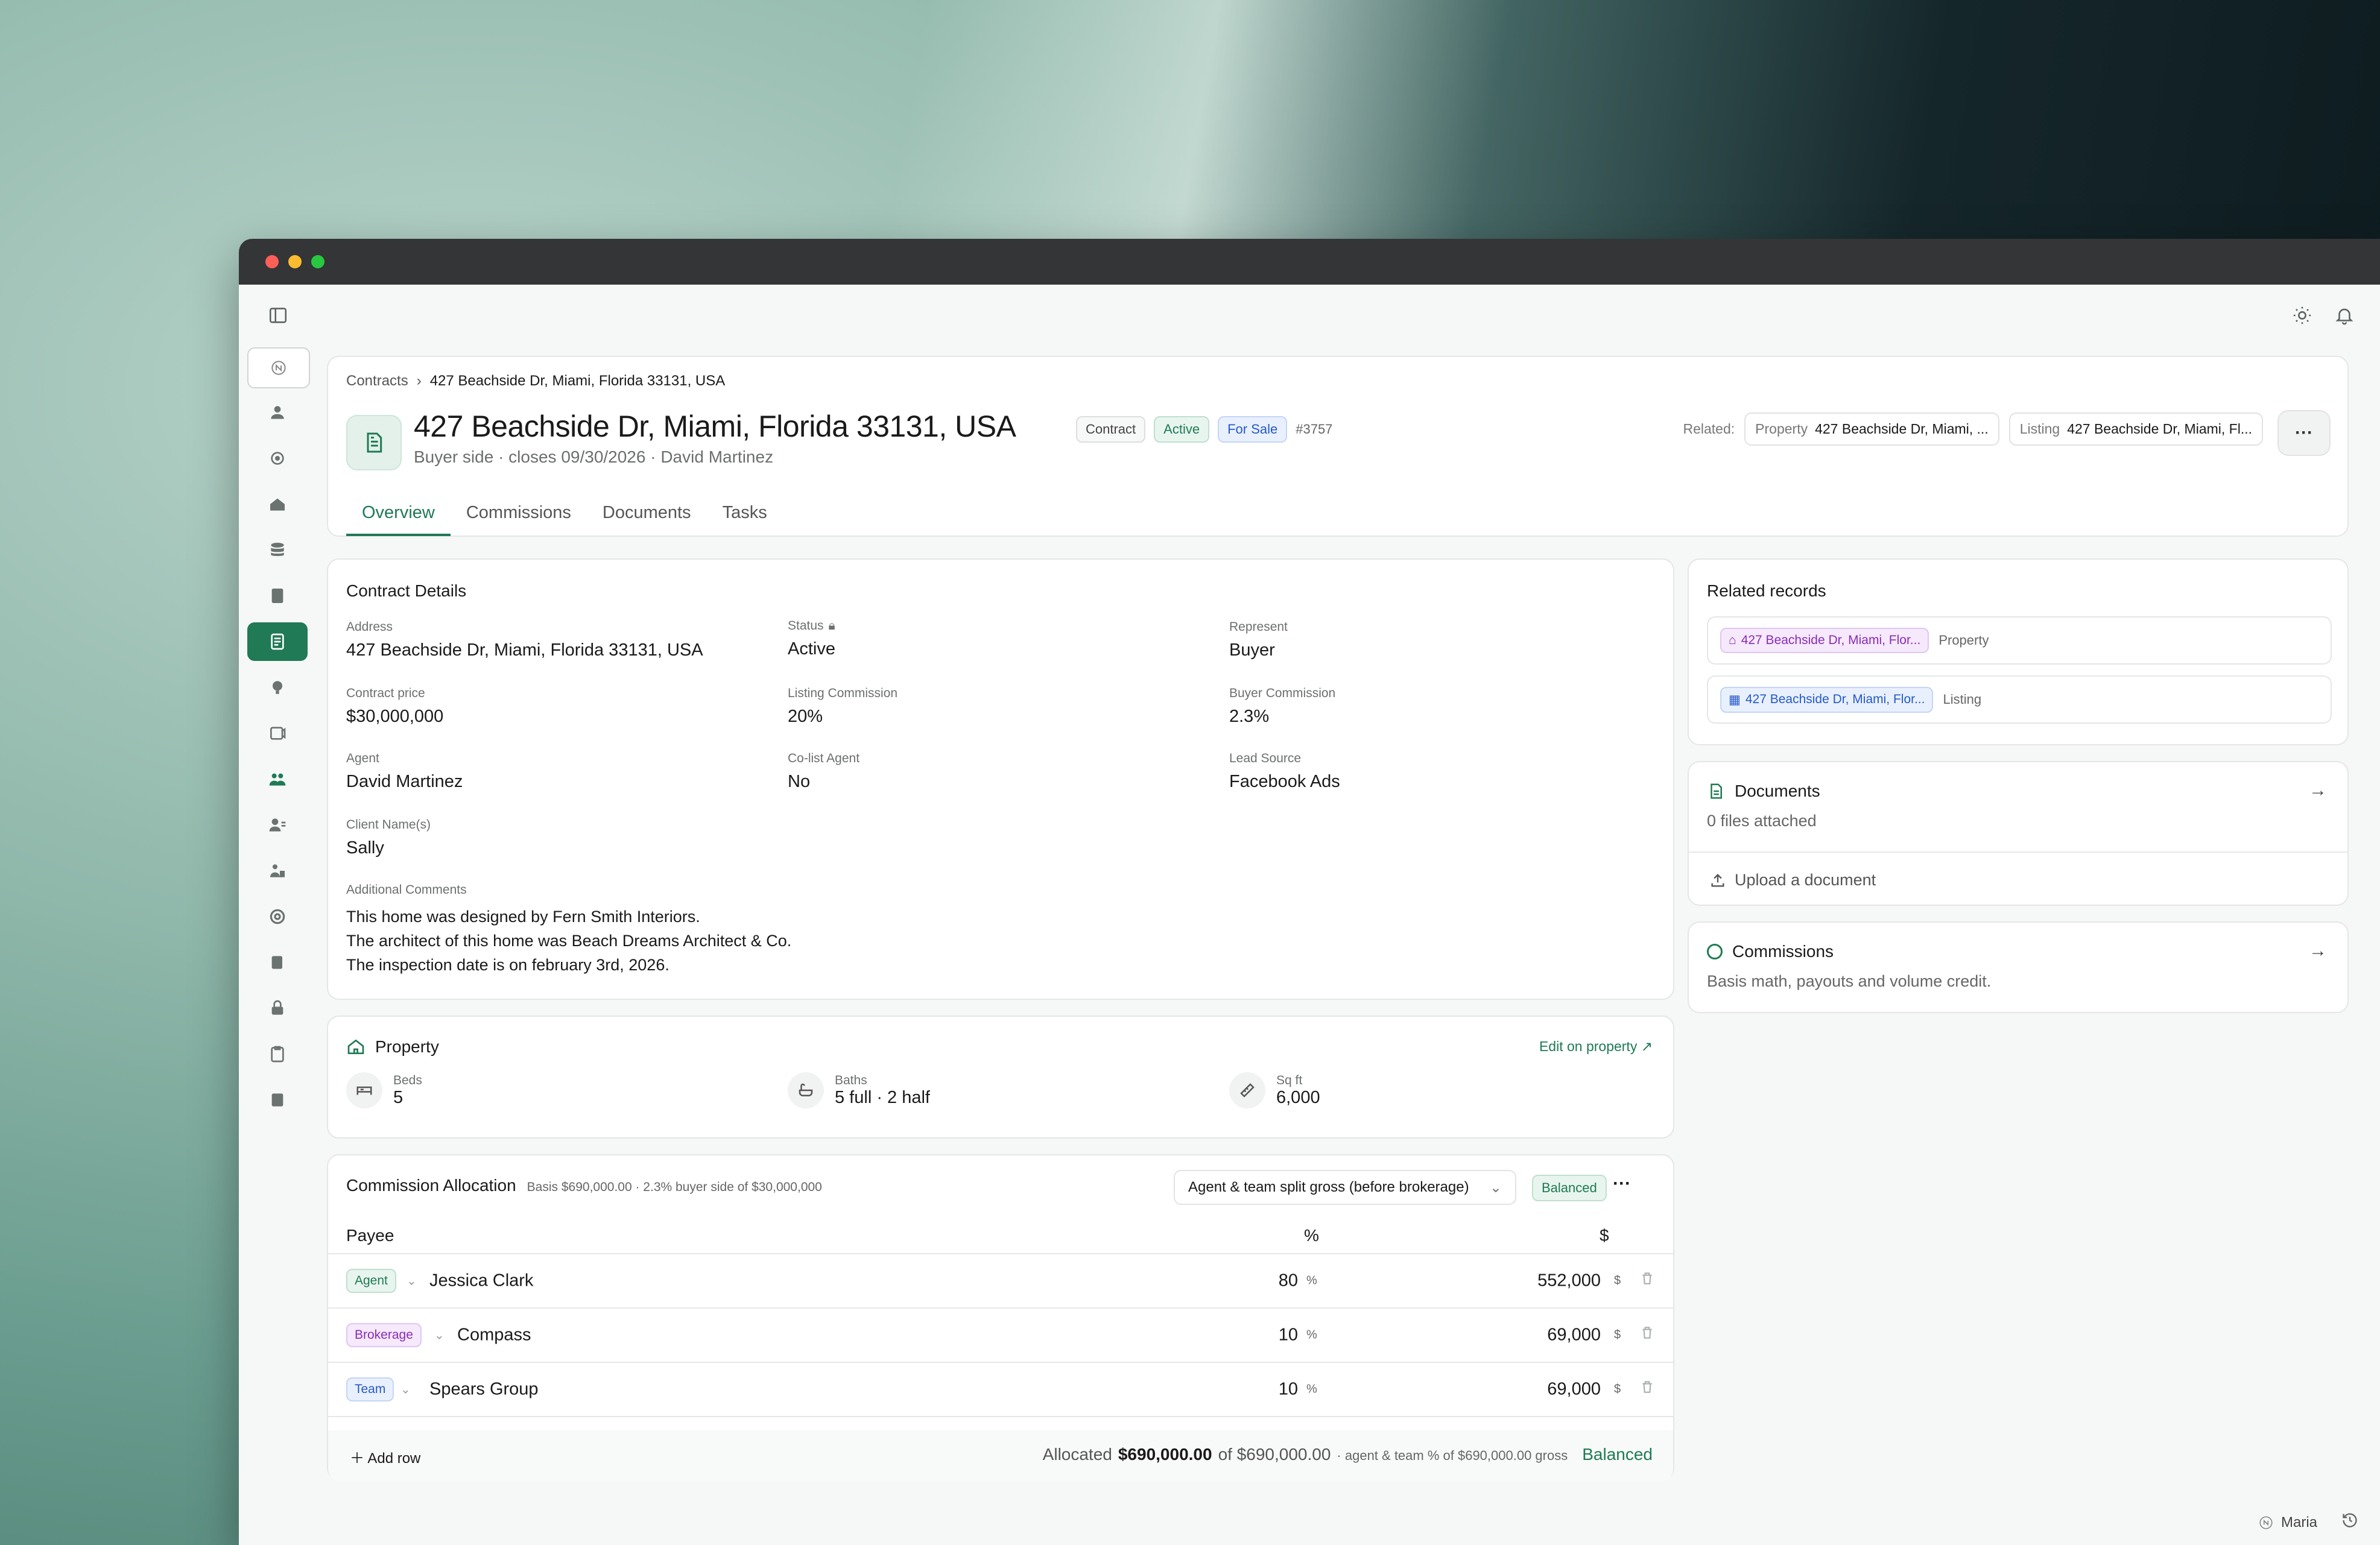  What do you see at coordinates (2304, 433) in the screenshot?
I see `more-options-button: ···` at bounding box center [2304, 433].